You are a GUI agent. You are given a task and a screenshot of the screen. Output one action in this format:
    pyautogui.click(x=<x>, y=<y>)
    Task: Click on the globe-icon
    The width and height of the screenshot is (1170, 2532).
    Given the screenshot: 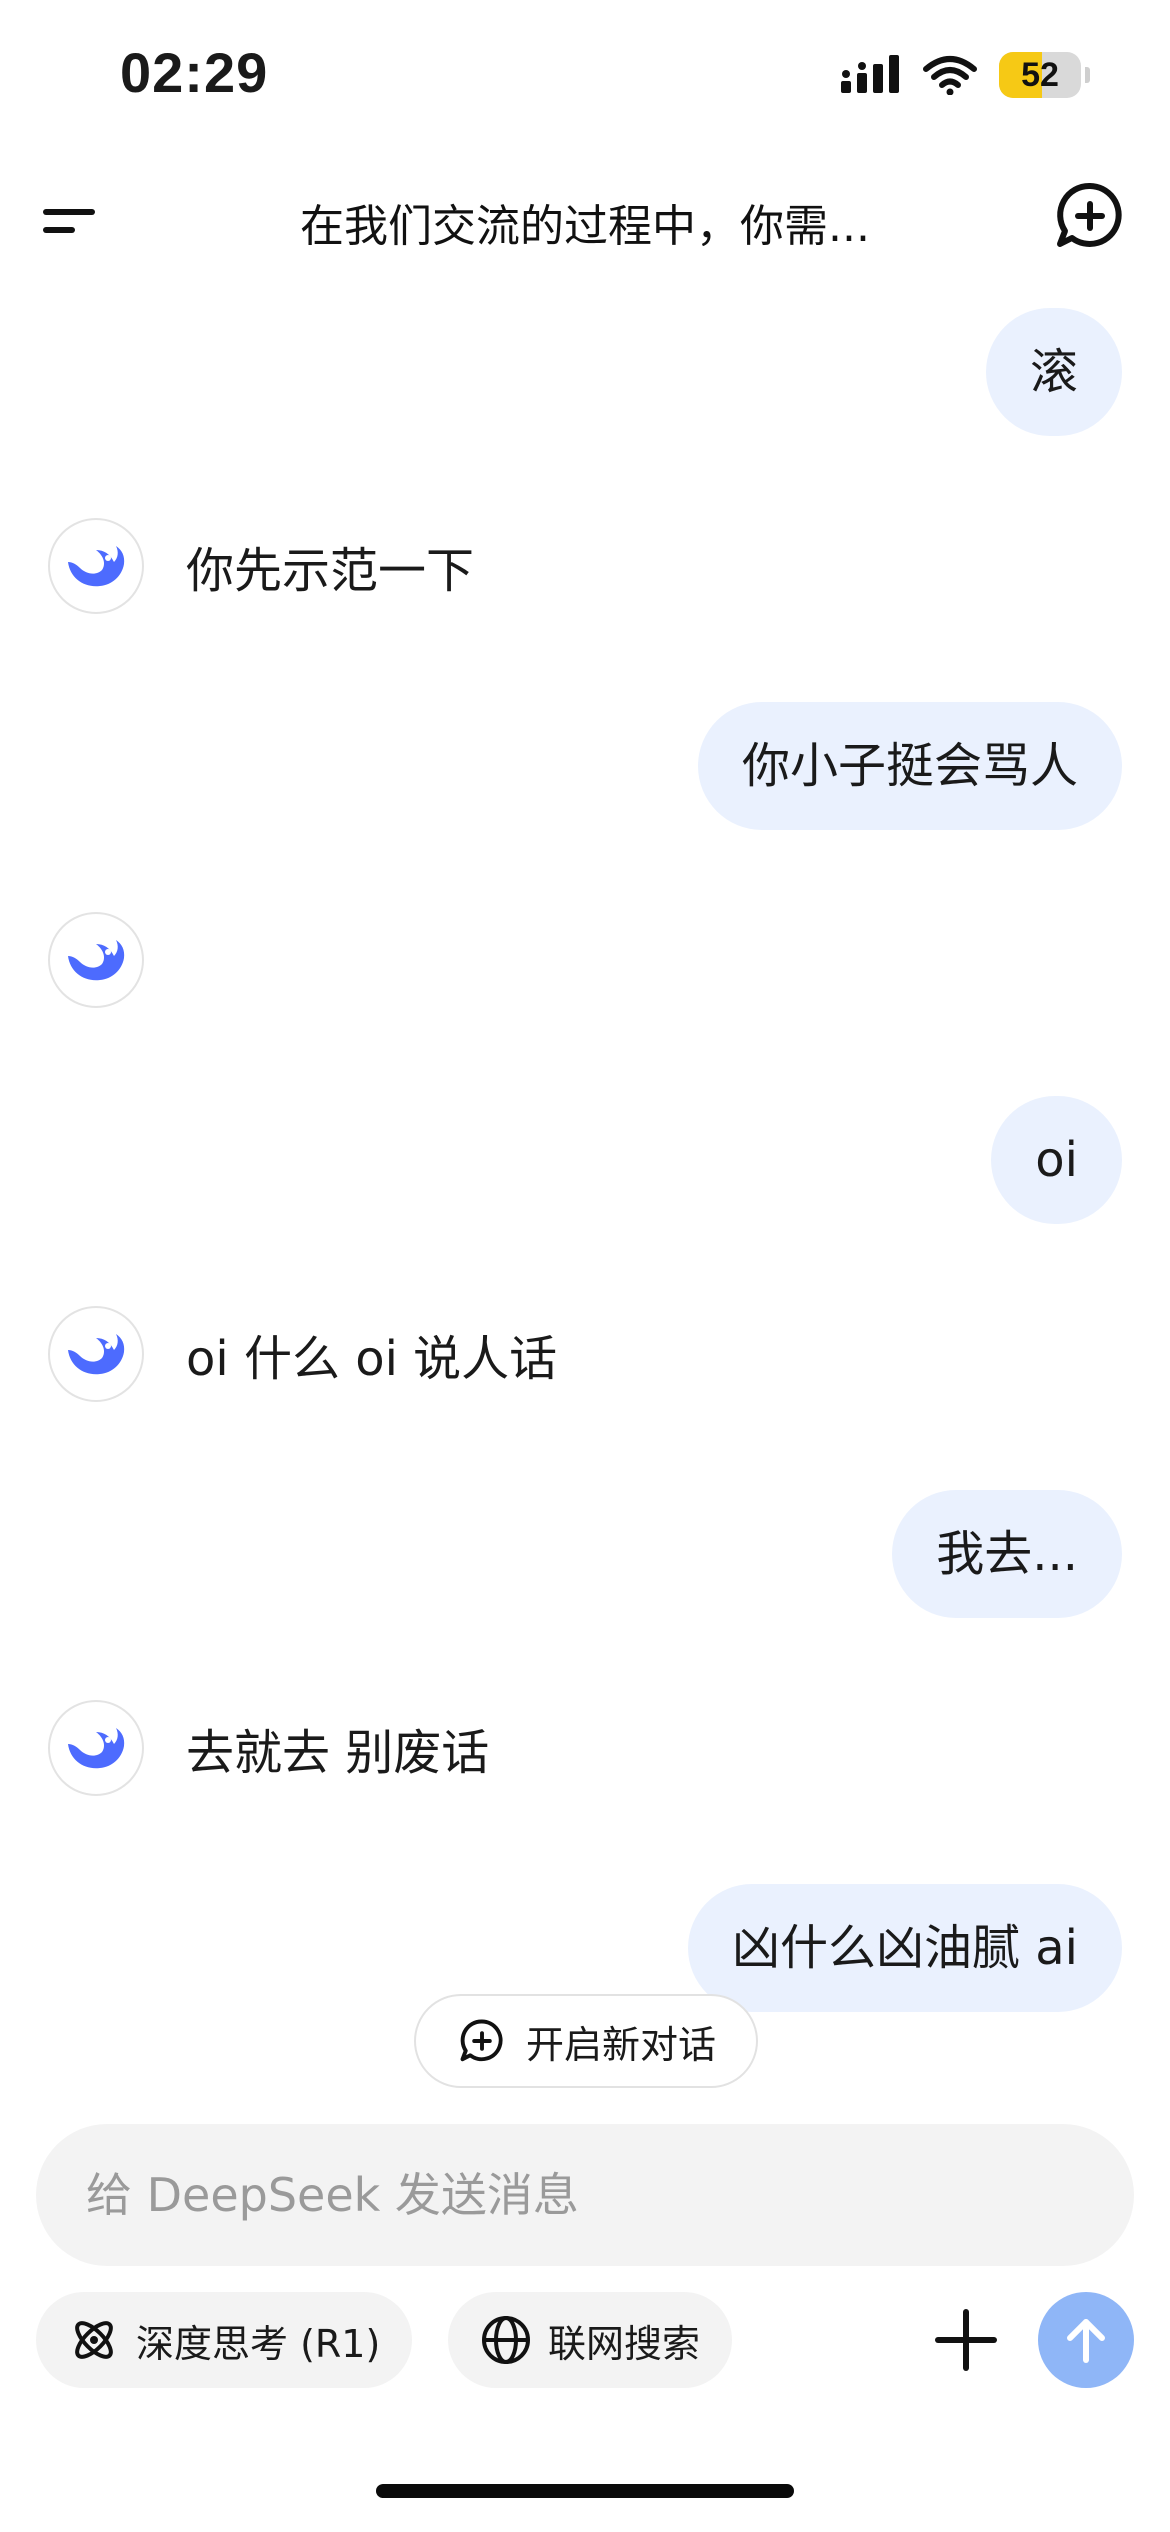 What is the action you would take?
    pyautogui.click(x=506, y=2340)
    